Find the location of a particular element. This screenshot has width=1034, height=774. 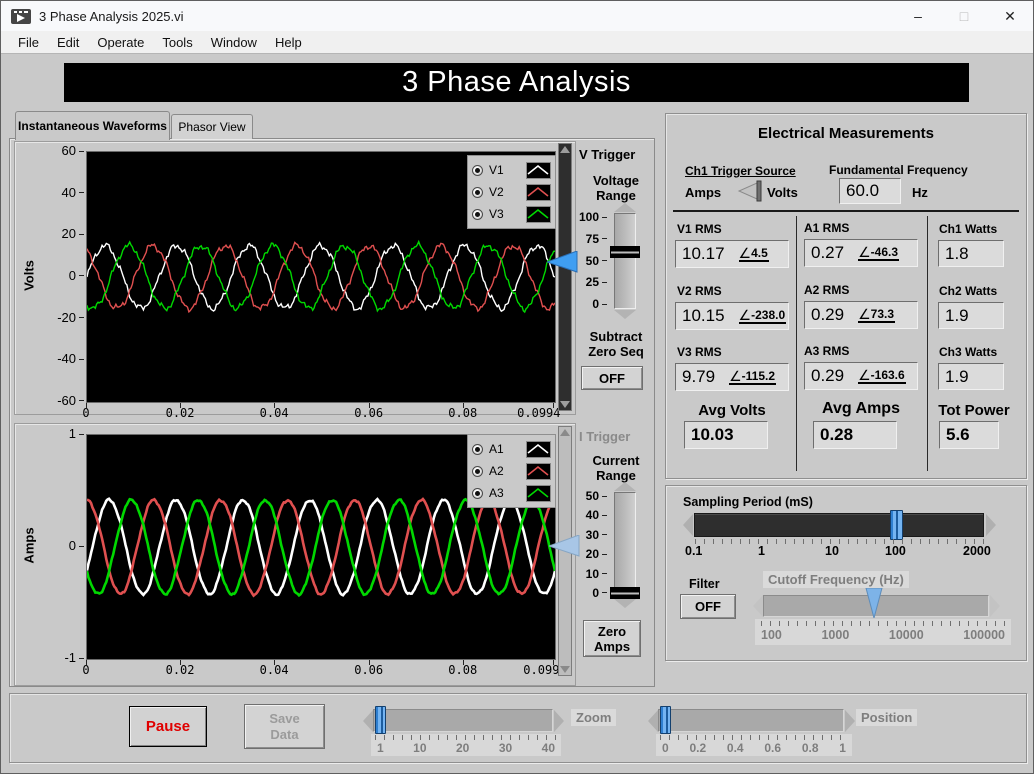

a3-line-swatch is located at coordinates (538, 493).